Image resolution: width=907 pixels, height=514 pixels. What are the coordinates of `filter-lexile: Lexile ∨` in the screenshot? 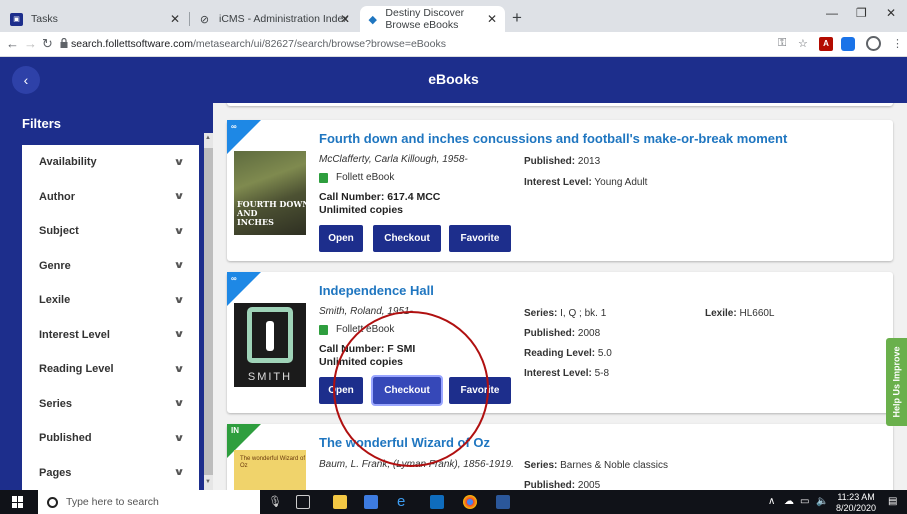 It's located at (110, 300).